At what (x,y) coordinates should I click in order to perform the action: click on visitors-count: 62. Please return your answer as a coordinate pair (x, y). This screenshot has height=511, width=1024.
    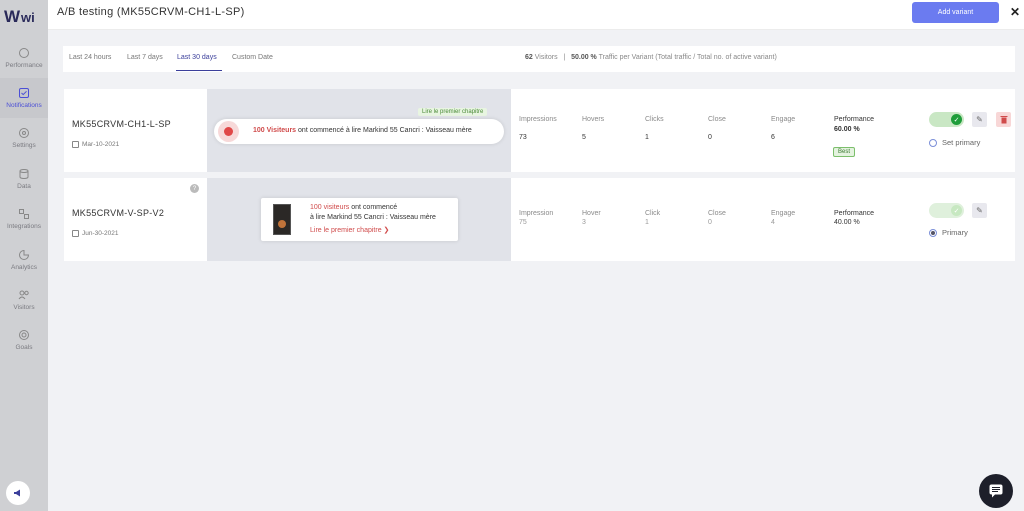
    Looking at the image, I should click on (529, 57).